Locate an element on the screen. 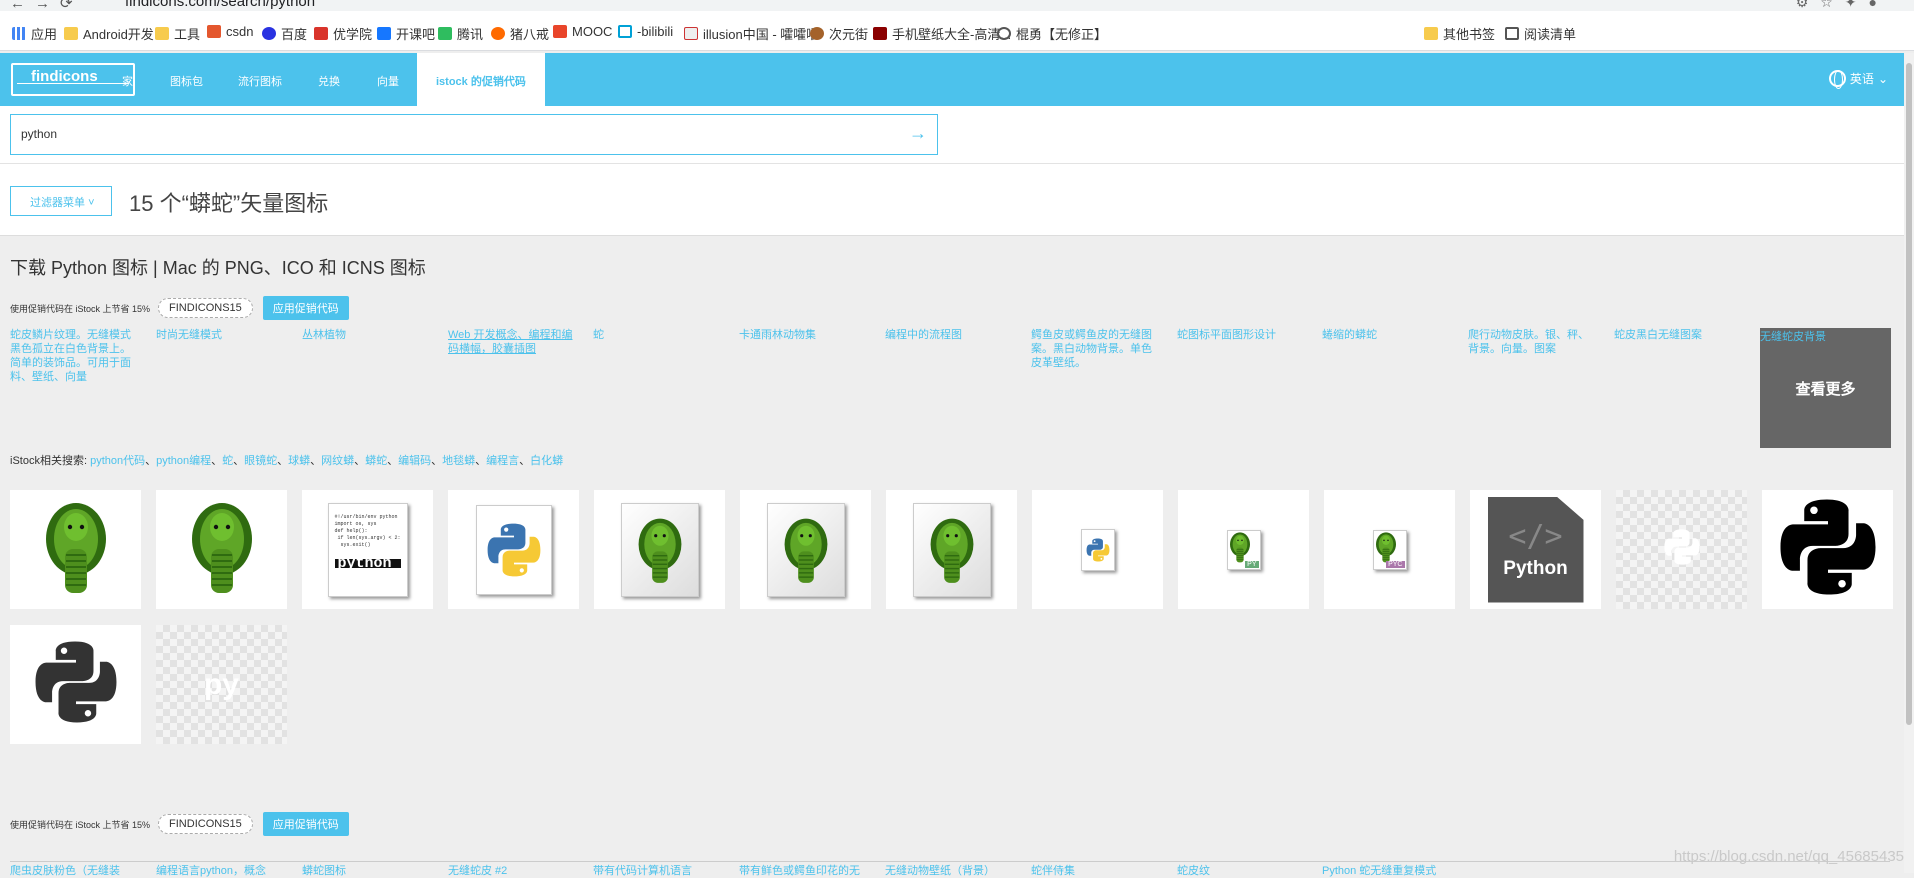 The width and height of the screenshot is (1914, 878). browser-action-icons: ⚙☆✦● is located at coordinates (1842, 5).